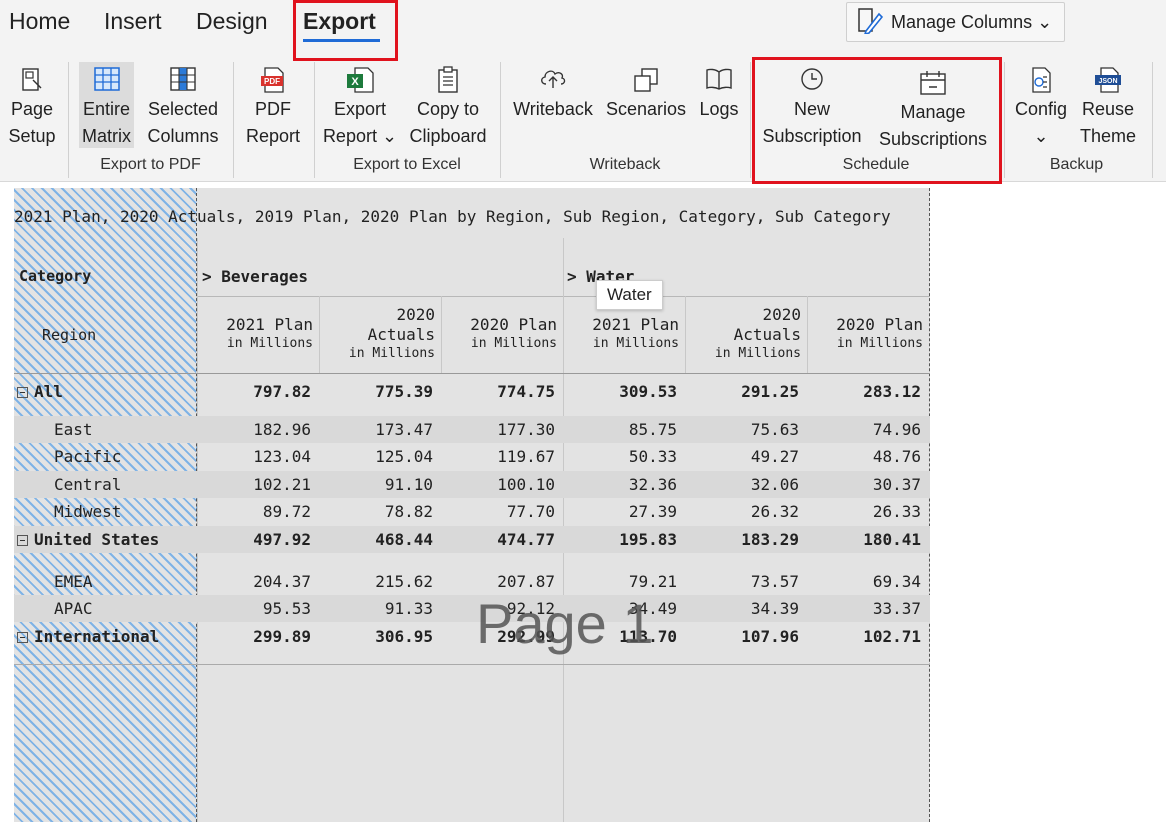  Describe the element at coordinates (360, 103) in the screenshot. I see `export-report-button: X Export Report ⌄` at that location.